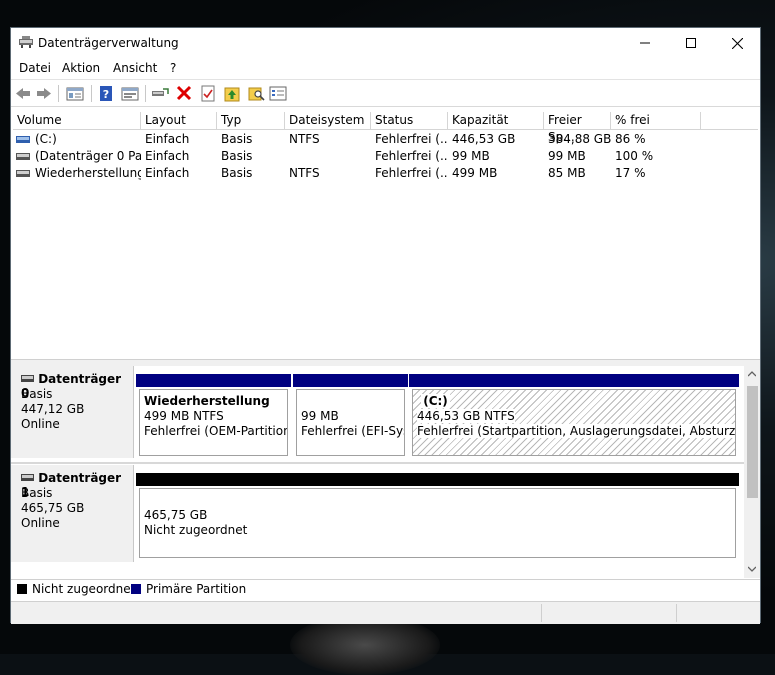 The width and height of the screenshot is (775, 675). I want to click on partition-title: Wiederherstellung, so click(207, 401).